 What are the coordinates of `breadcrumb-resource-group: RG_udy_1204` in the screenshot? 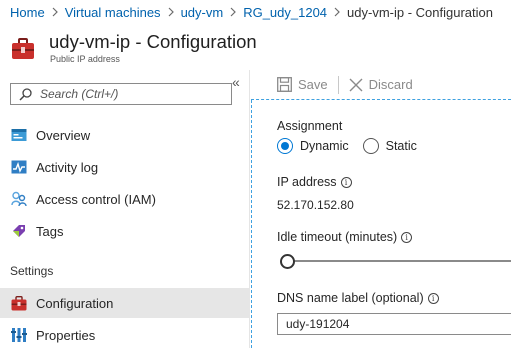 It's located at (285, 12).